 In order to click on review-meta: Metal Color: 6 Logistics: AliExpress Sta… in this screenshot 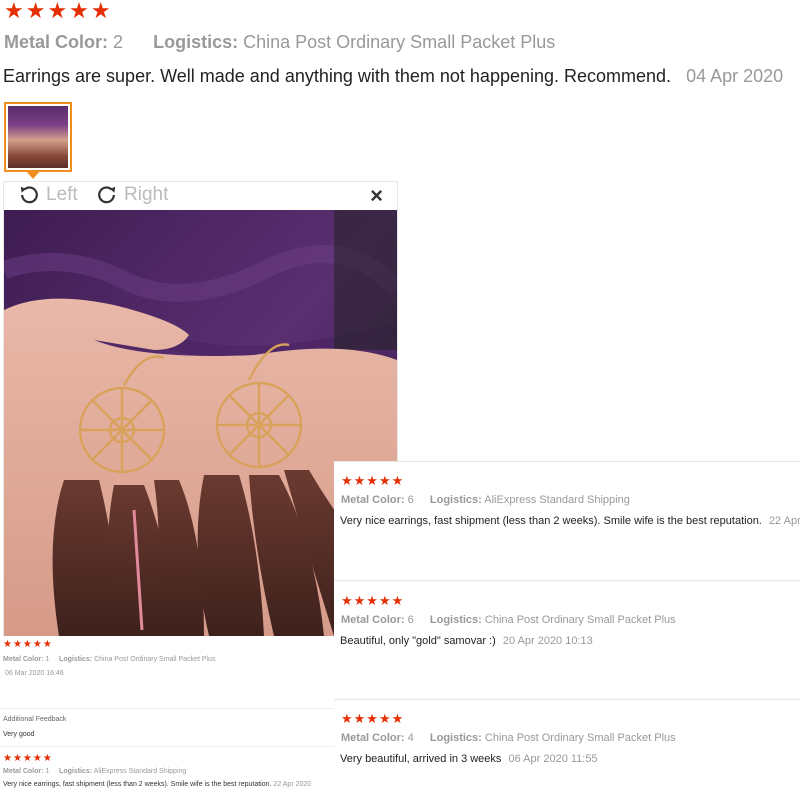, I will do `click(485, 500)`.